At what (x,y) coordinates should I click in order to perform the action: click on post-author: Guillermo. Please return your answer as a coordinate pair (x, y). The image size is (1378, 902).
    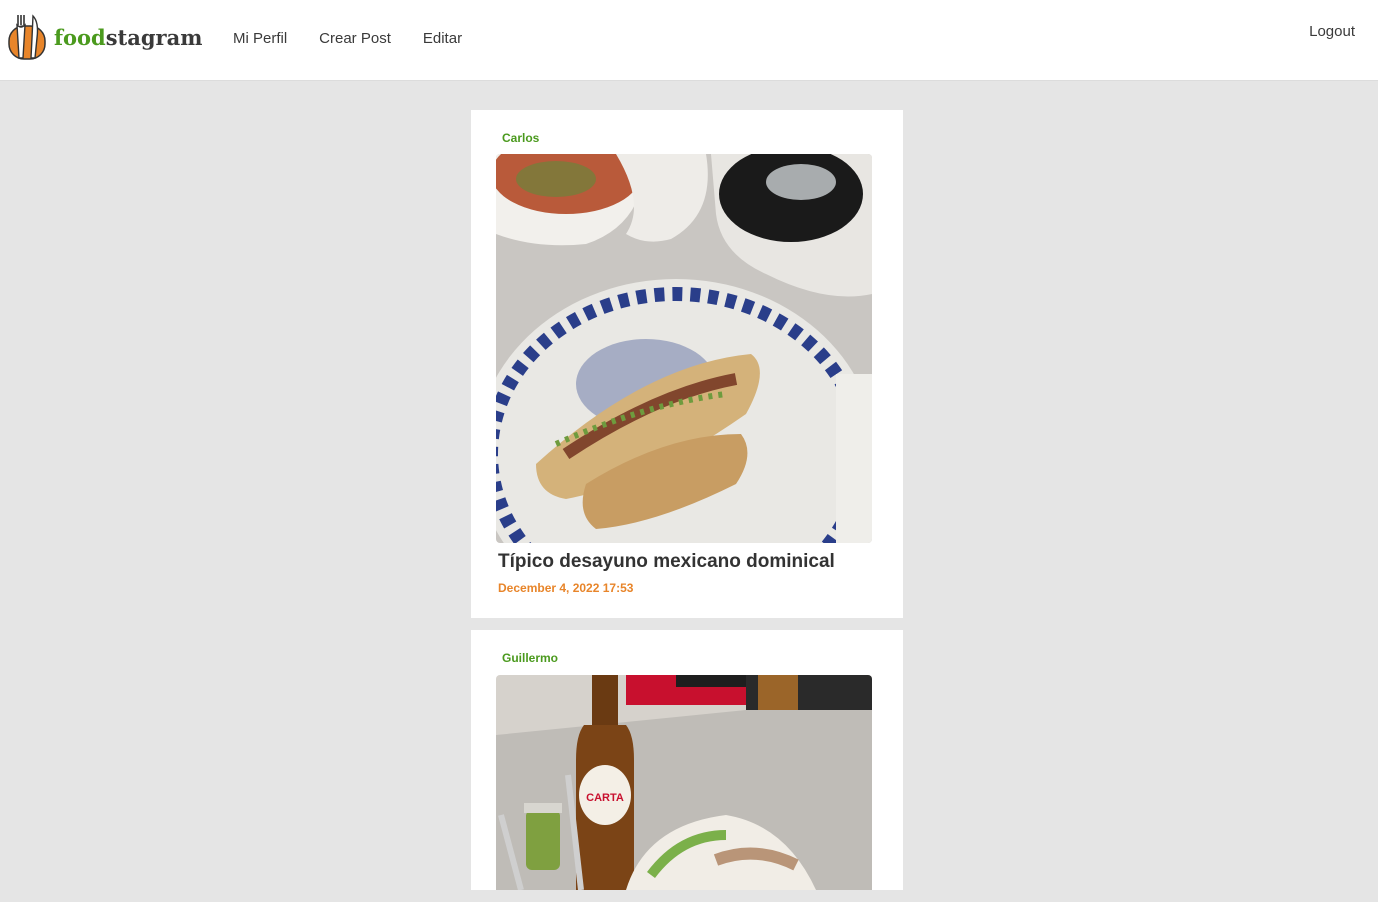
    Looking at the image, I should click on (530, 658).